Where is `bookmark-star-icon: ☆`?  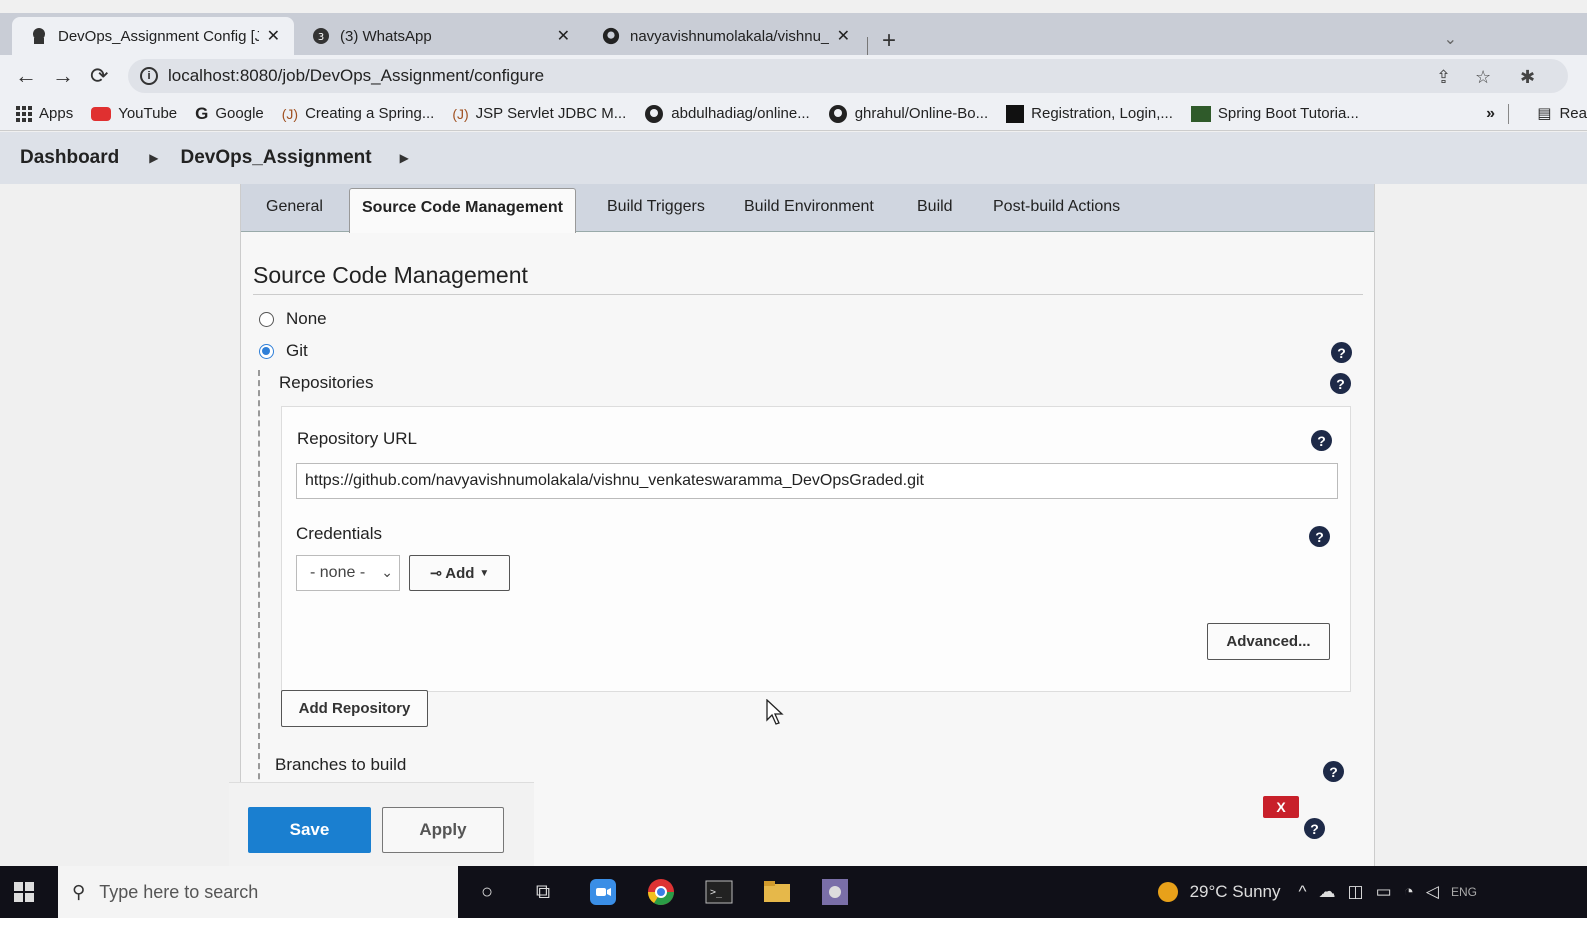 bookmark-star-icon: ☆ is located at coordinates (1483, 77).